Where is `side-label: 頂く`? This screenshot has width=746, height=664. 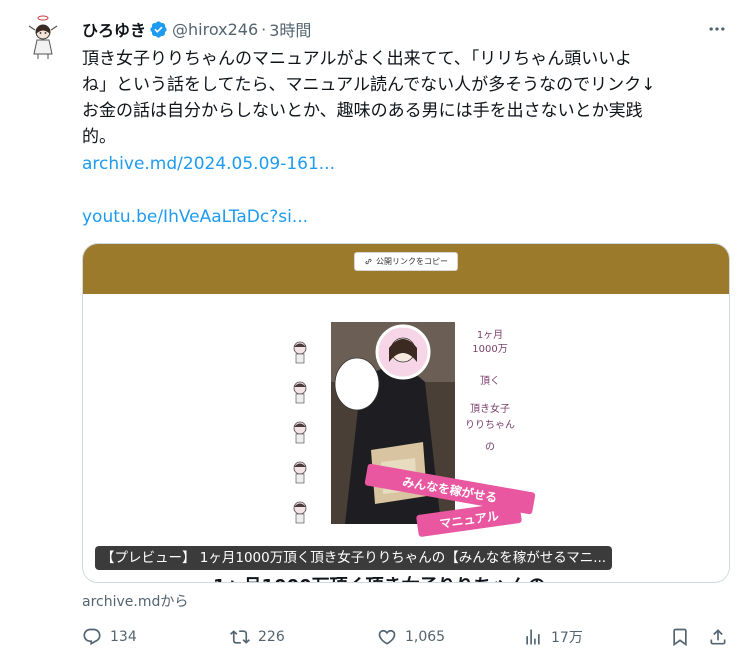
side-label: 頂く is located at coordinates (490, 381).